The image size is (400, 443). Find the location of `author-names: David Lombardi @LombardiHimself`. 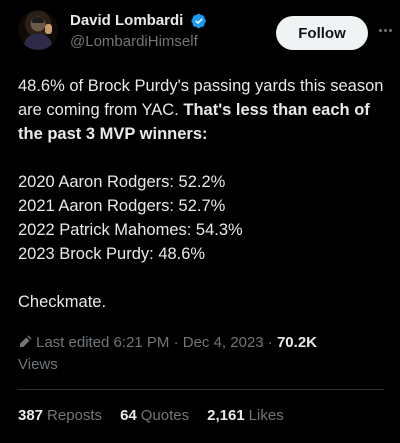

author-names: David Lombardi @LombardiHimself is located at coordinates (138, 31).